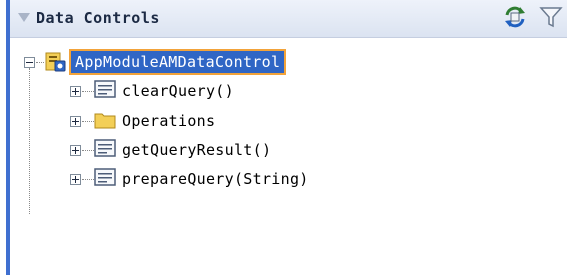  What do you see at coordinates (24, 17) in the screenshot?
I see `collapse-triangle-icon` at bounding box center [24, 17].